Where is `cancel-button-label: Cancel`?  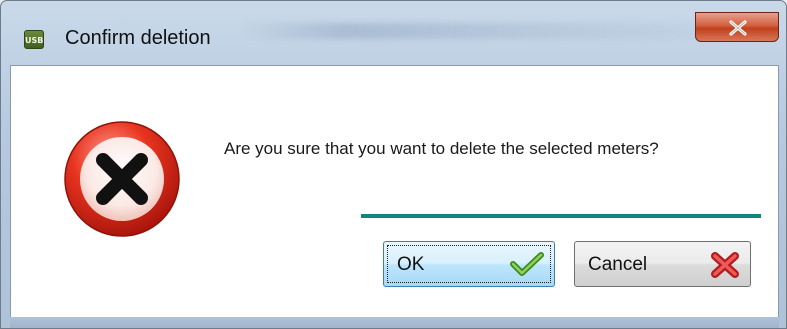 cancel-button-label: Cancel is located at coordinates (618, 264).